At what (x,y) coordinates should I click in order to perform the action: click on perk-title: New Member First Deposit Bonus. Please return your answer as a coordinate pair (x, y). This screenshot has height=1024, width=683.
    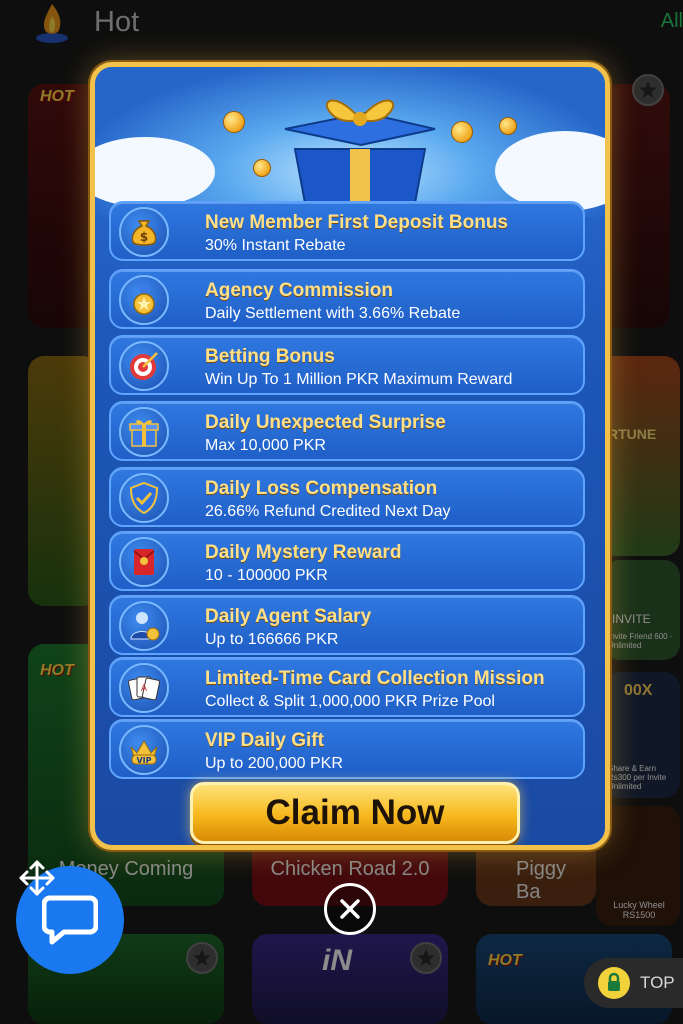
    Looking at the image, I should click on (356, 222).